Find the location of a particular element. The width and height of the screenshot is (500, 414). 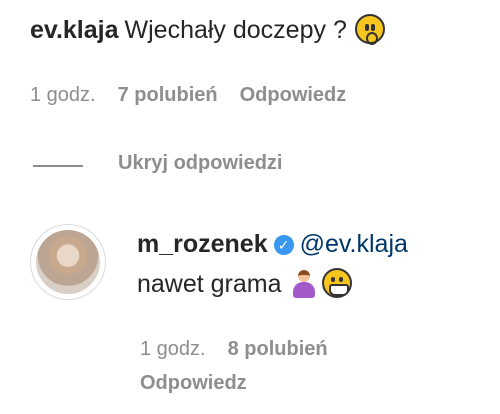

reply-reply-button: Odpowiedz is located at coordinates (193, 383).